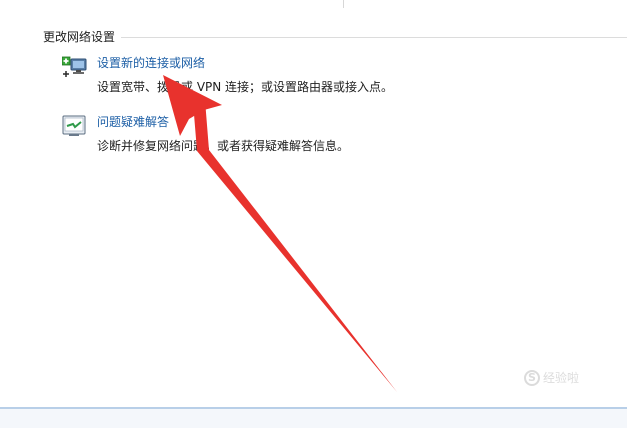  I want to click on section-header: 更改网络设置, so click(335, 36).